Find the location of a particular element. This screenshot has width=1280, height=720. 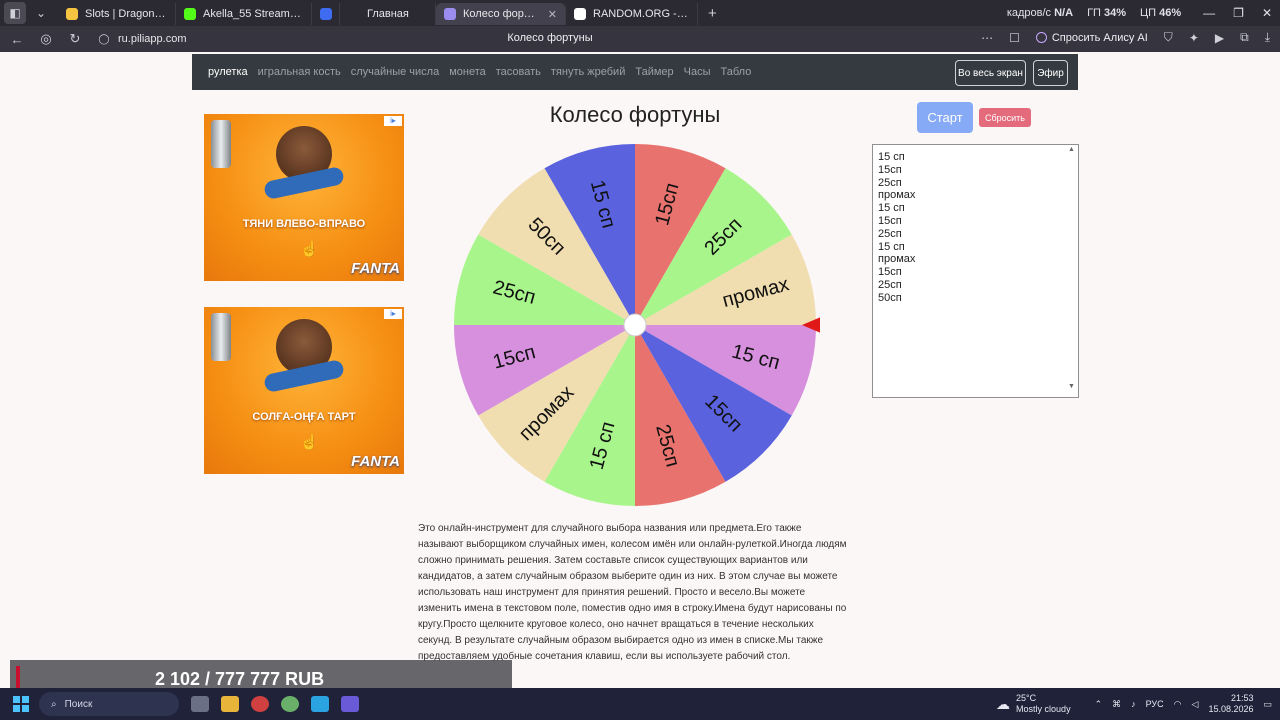

broadcast-button: Эфир is located at coordinates (1050, 73).